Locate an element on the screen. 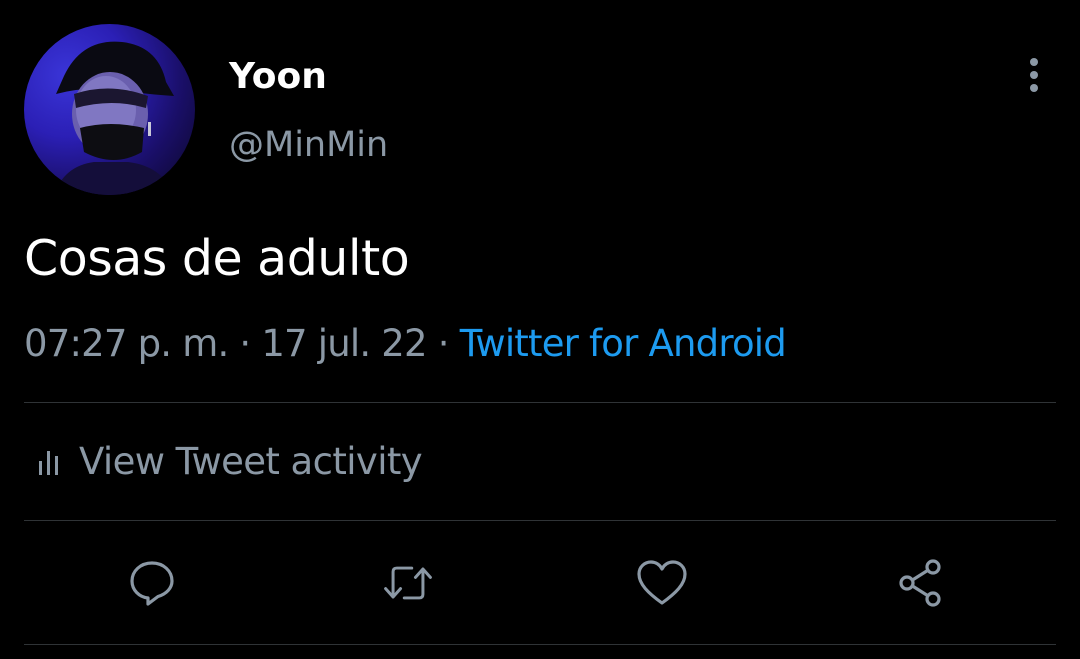  reply-icon is located at coordinates (152, 583).